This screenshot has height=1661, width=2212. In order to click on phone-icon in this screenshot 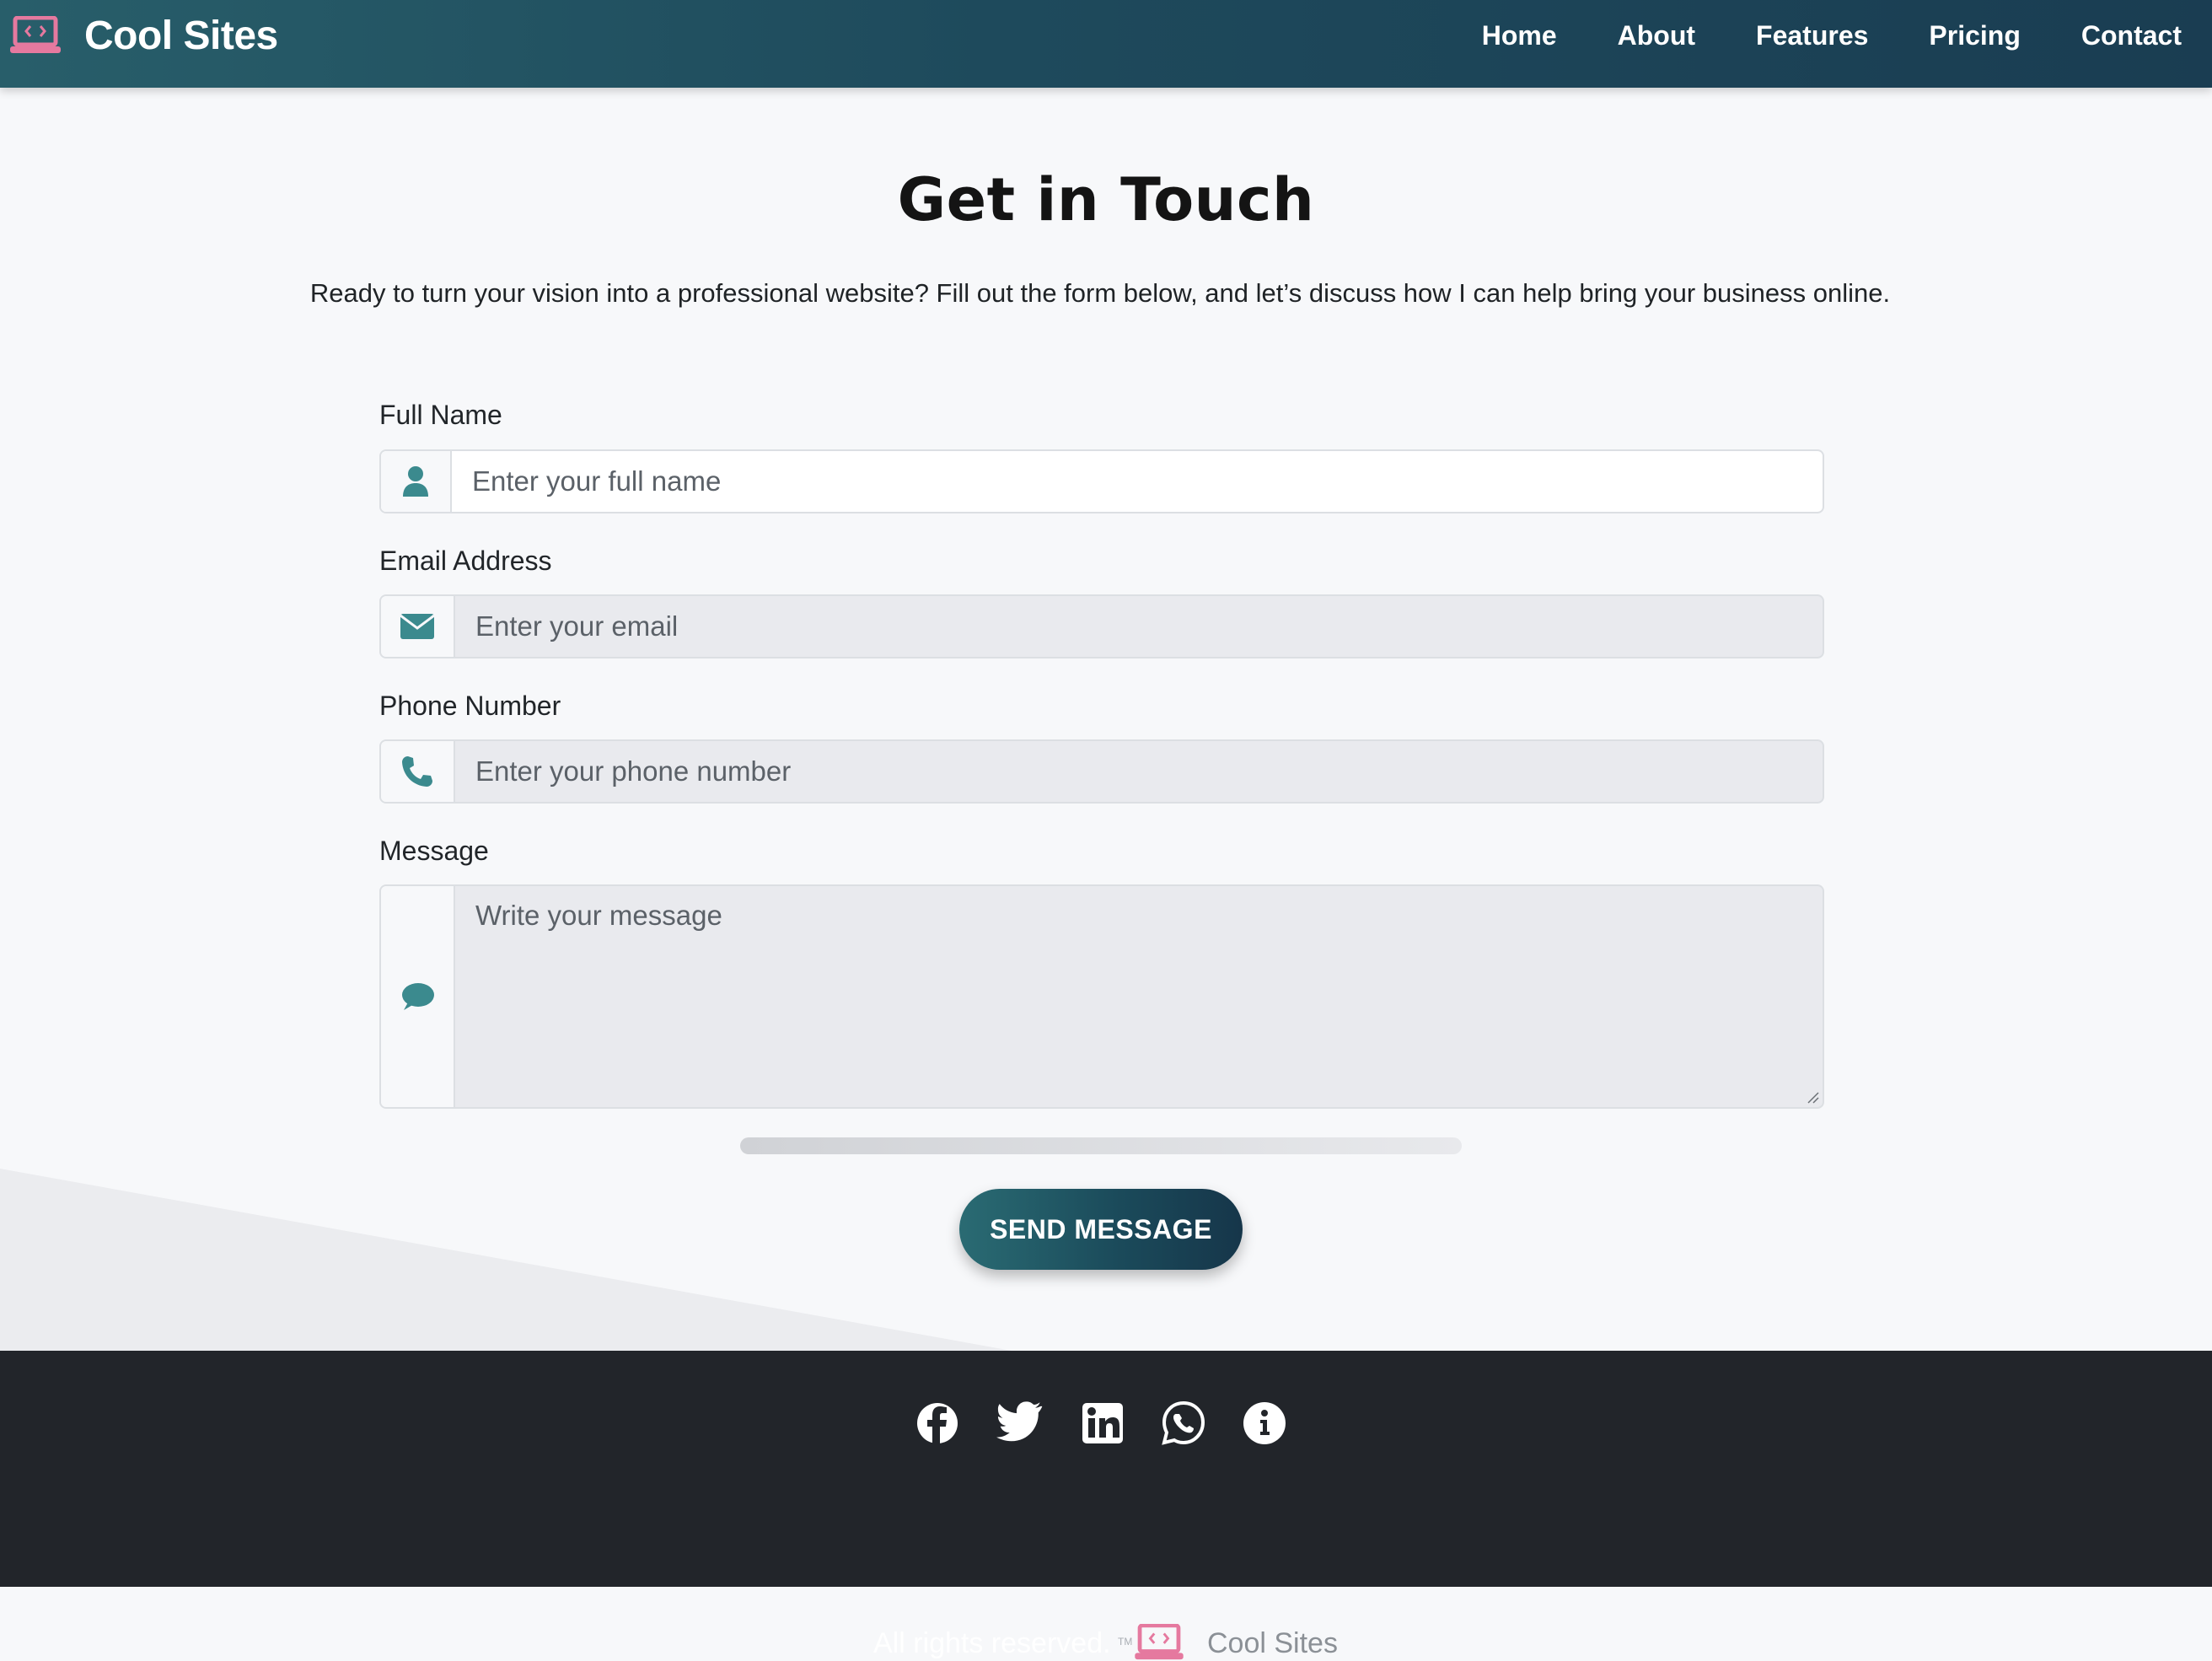, I will do `click(417, 771)`.